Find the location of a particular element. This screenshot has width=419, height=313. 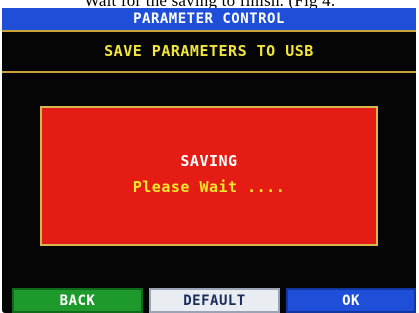

button-bar: BACK DEFAULT OK is located at coordinates (209, 300).